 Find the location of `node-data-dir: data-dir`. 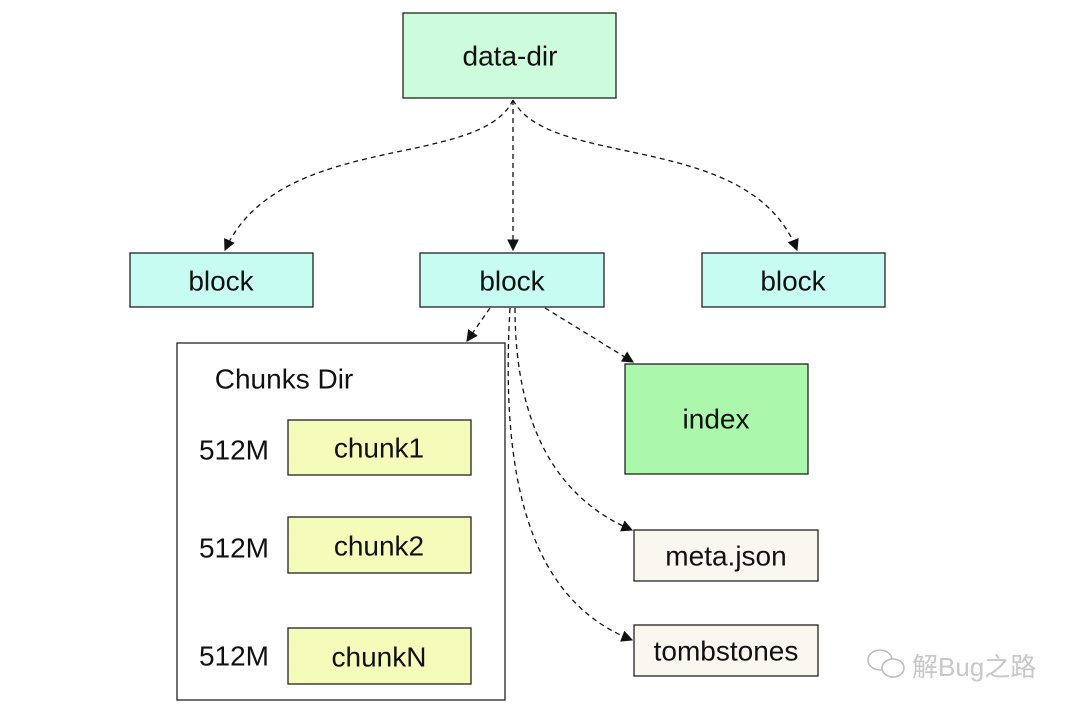

node-data-dir: data-dir is located at coordinates (509, 55).